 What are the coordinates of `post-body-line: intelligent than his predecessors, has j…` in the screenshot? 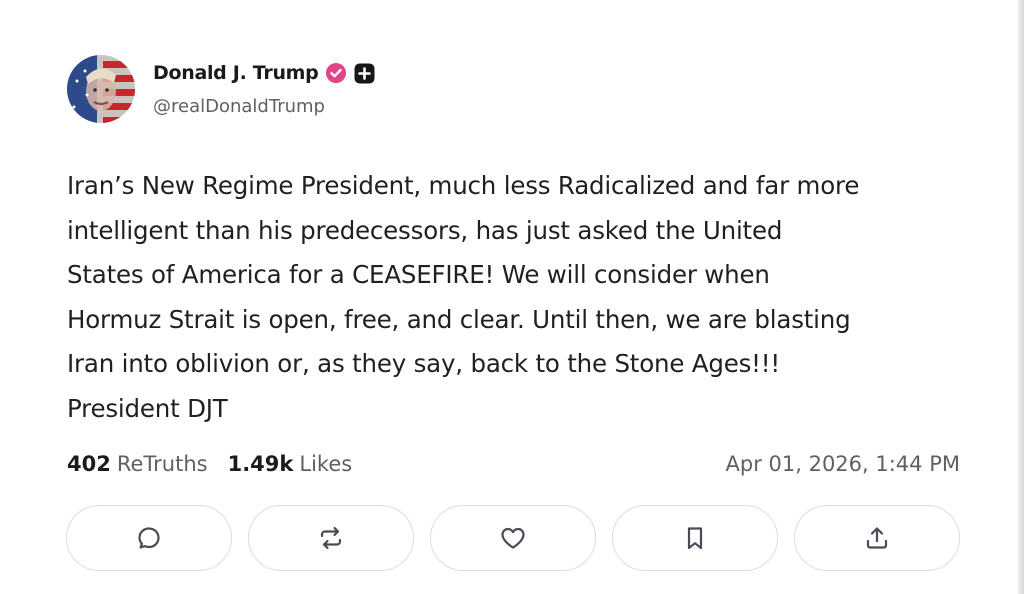 It's located at (425, 230).